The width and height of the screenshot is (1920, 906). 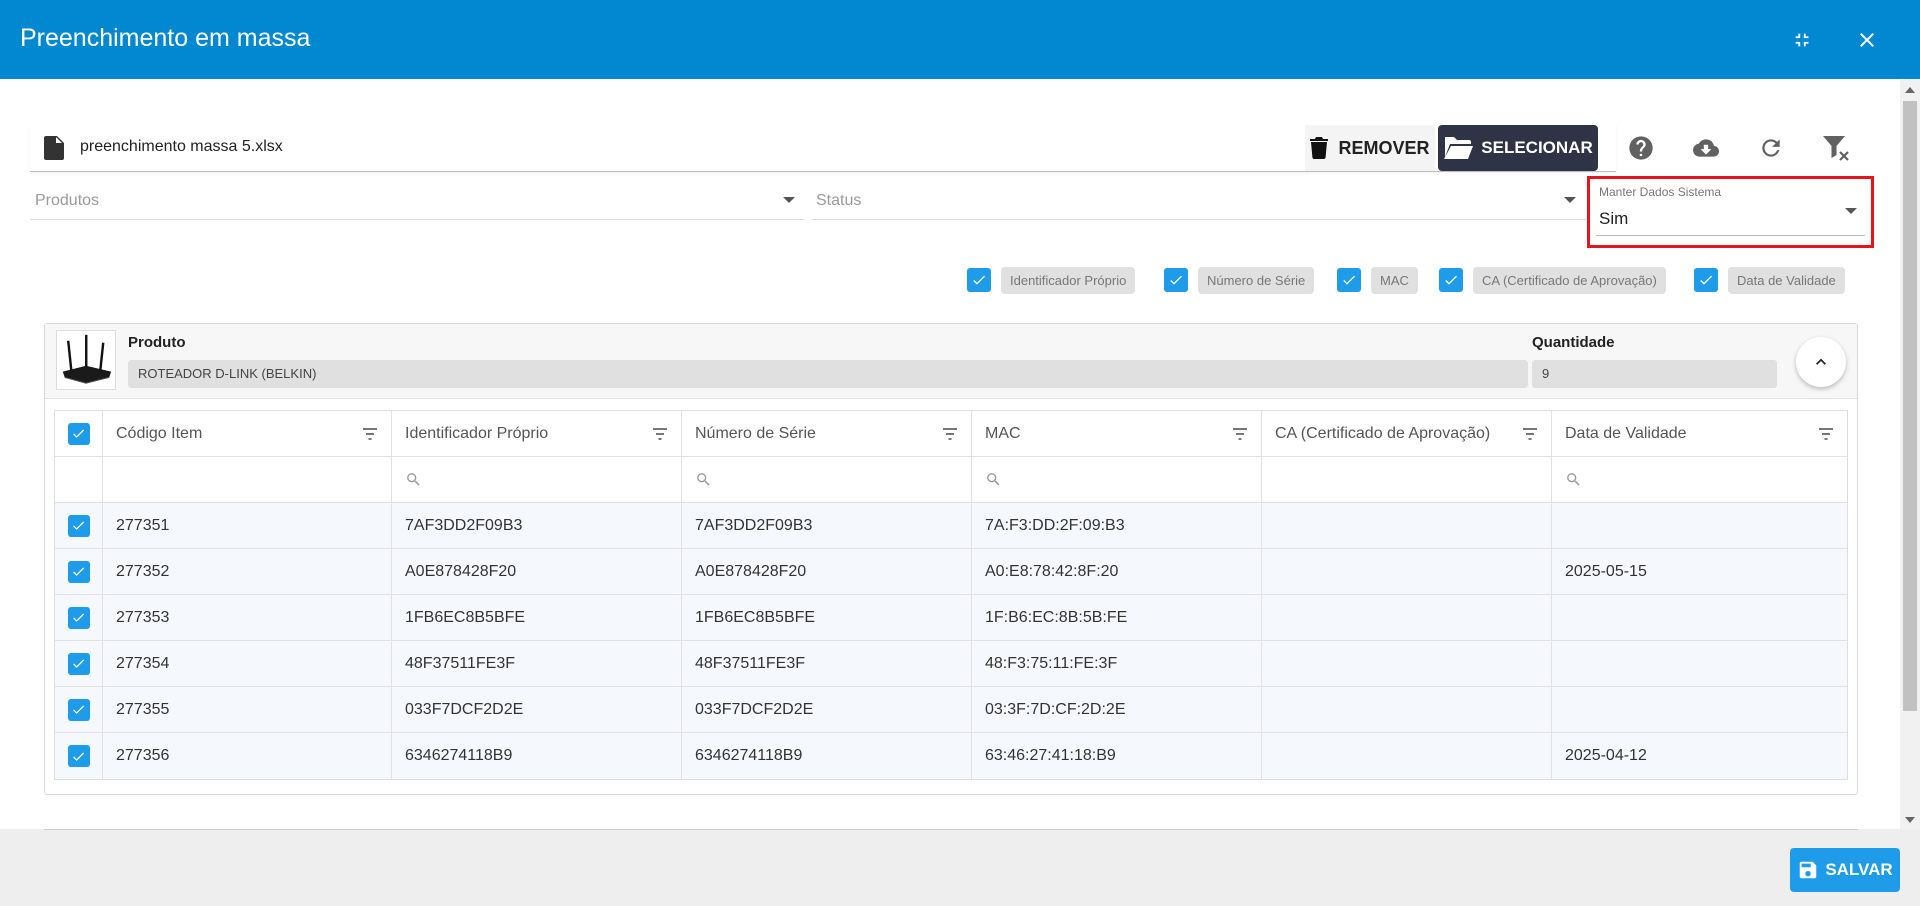 What do you see at coordinates (1370, 148) in the screenshot?
I see `remove-file-button: REMOVER` at bounding box center [1370, 148].